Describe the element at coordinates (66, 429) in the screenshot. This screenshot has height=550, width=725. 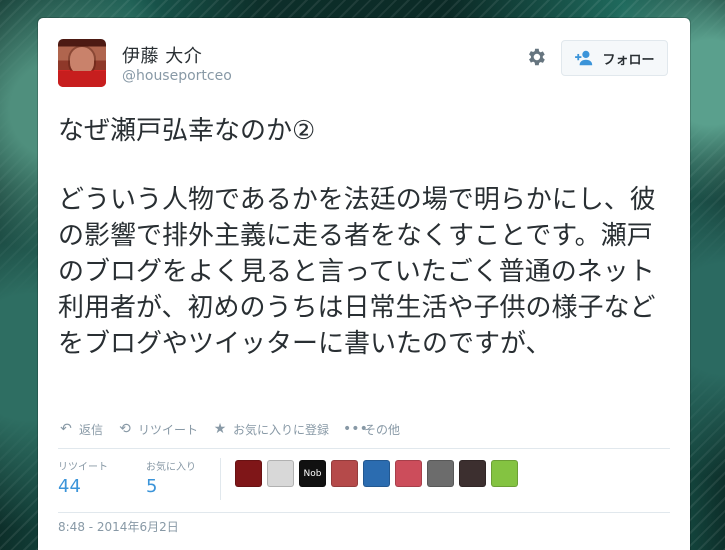
I see `reply-icon: ↶` at that location.